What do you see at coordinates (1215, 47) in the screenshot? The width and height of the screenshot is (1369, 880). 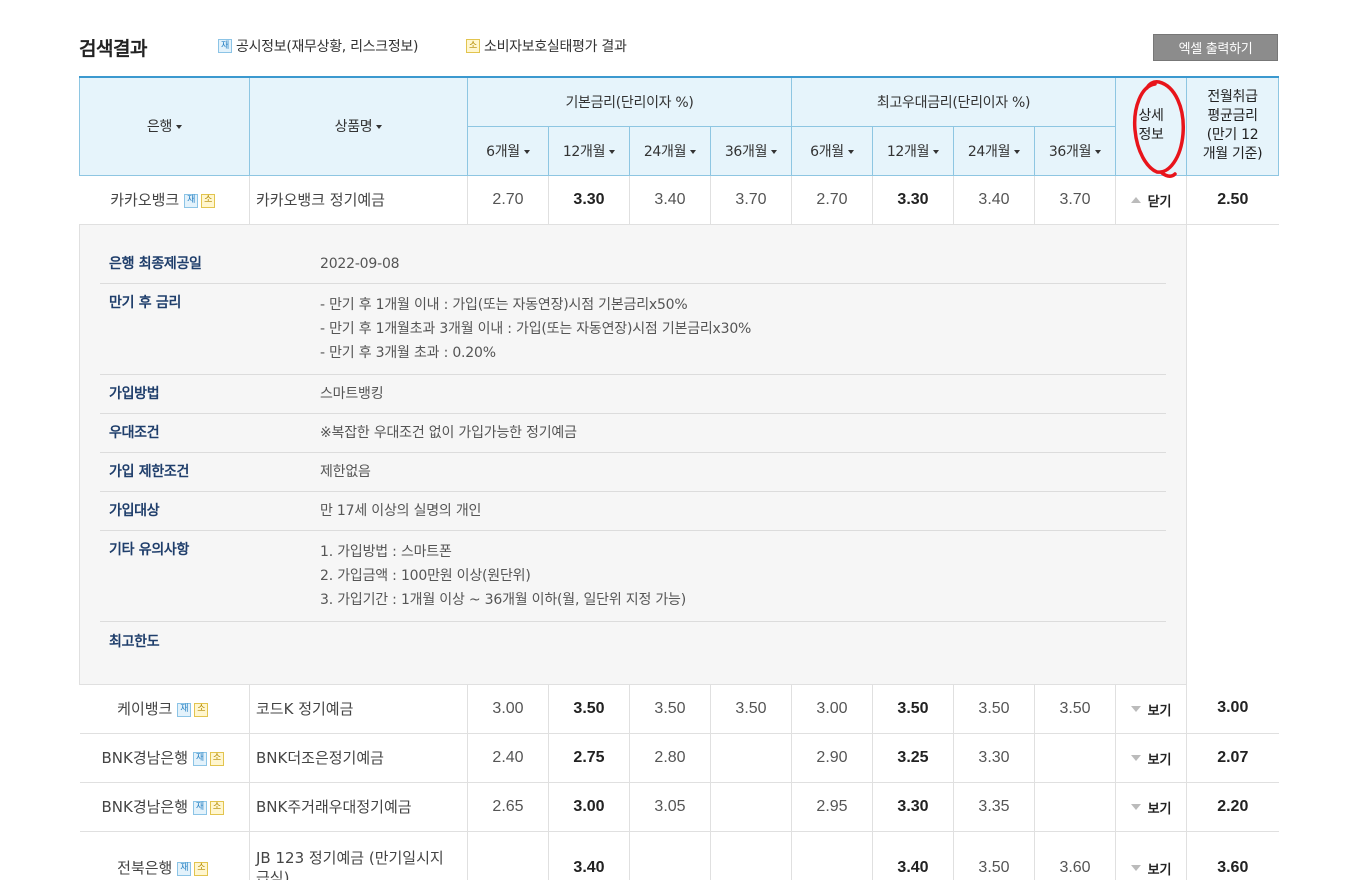 I see `excel-export-button: 엑셀 출력하기` at bounding box center [1215, 47].